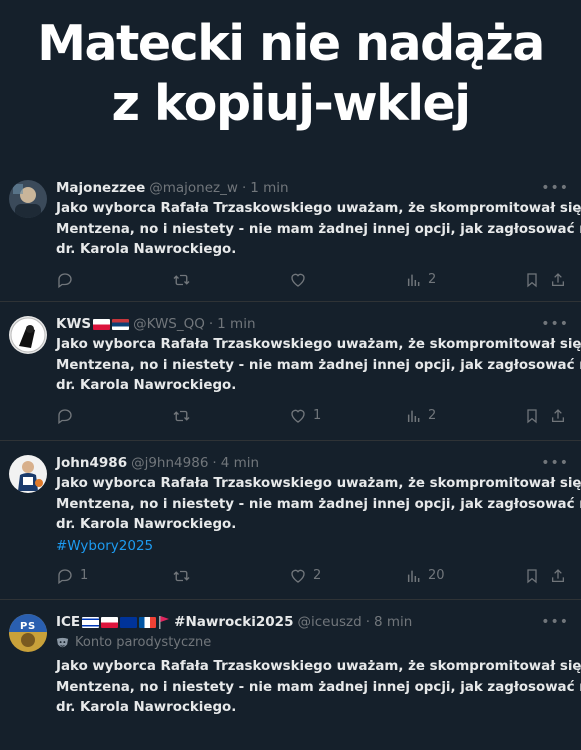  Describe the element at coordinates (393, 622) in the screenshot. I see `timestamp: 8 min` at that location.